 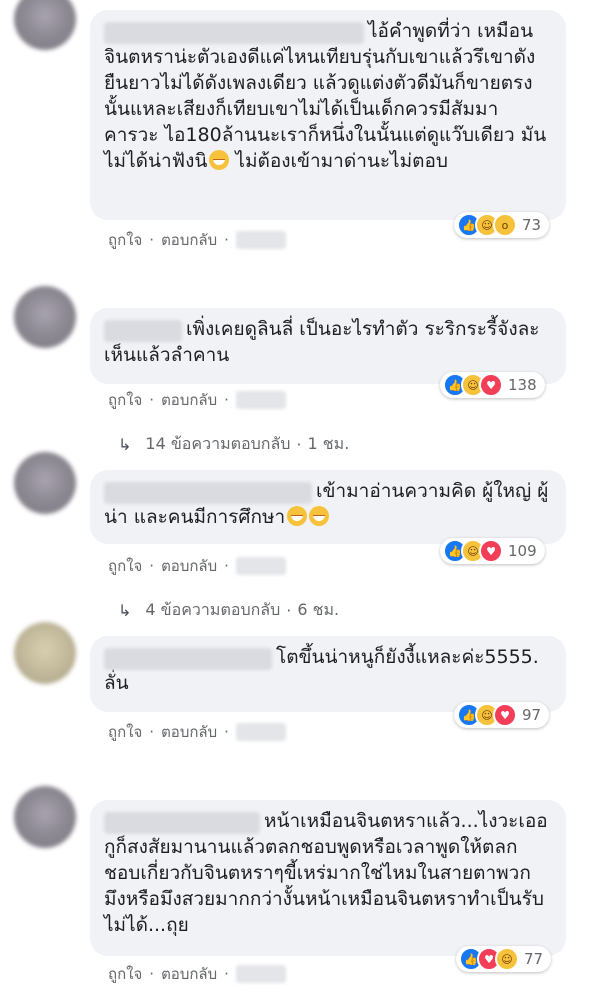 What do you see at coordinates (532, 715) in the screenshot?
I see `reaction-count: 97` at bounding box center [532, 715].